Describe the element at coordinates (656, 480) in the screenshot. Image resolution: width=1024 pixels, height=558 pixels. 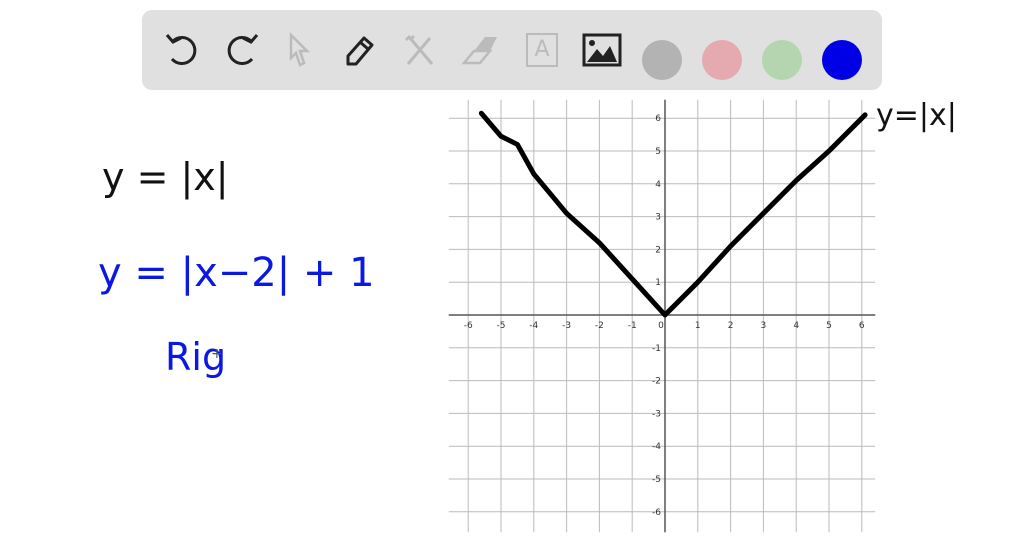
I see `y-tick-label: -5` at that location.